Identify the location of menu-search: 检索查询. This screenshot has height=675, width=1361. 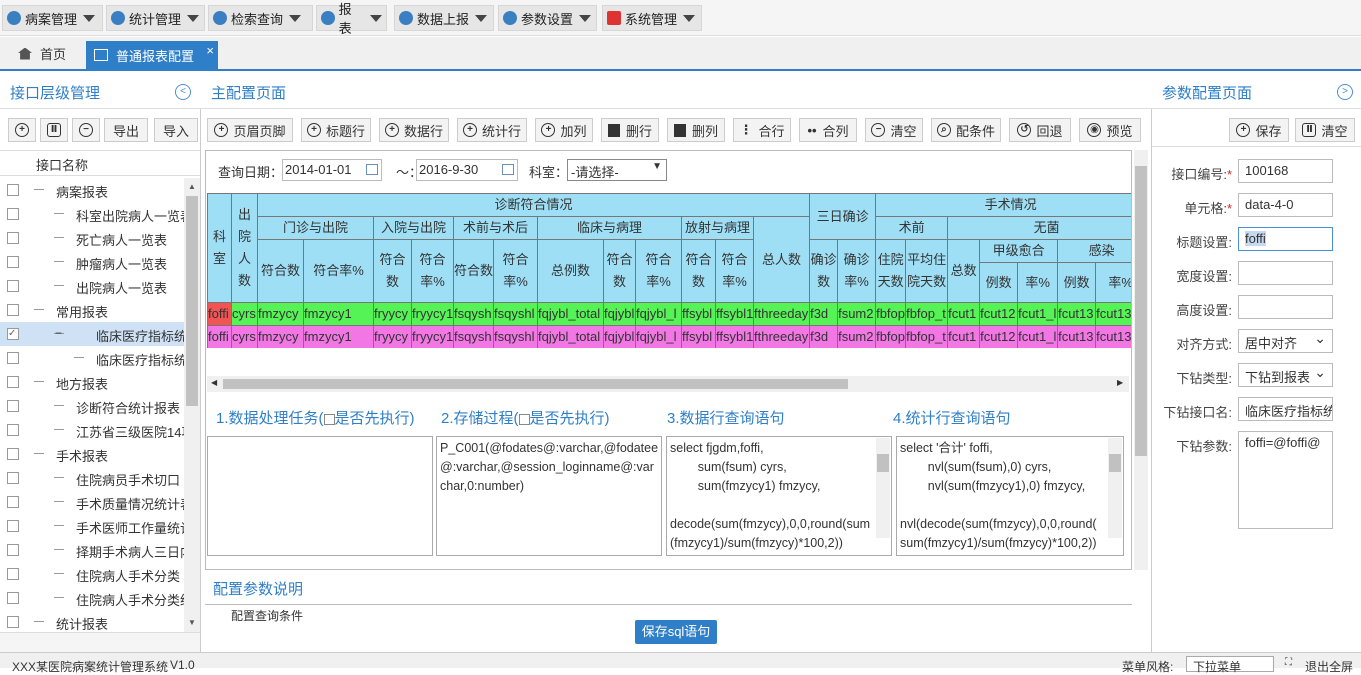
(260, 18).